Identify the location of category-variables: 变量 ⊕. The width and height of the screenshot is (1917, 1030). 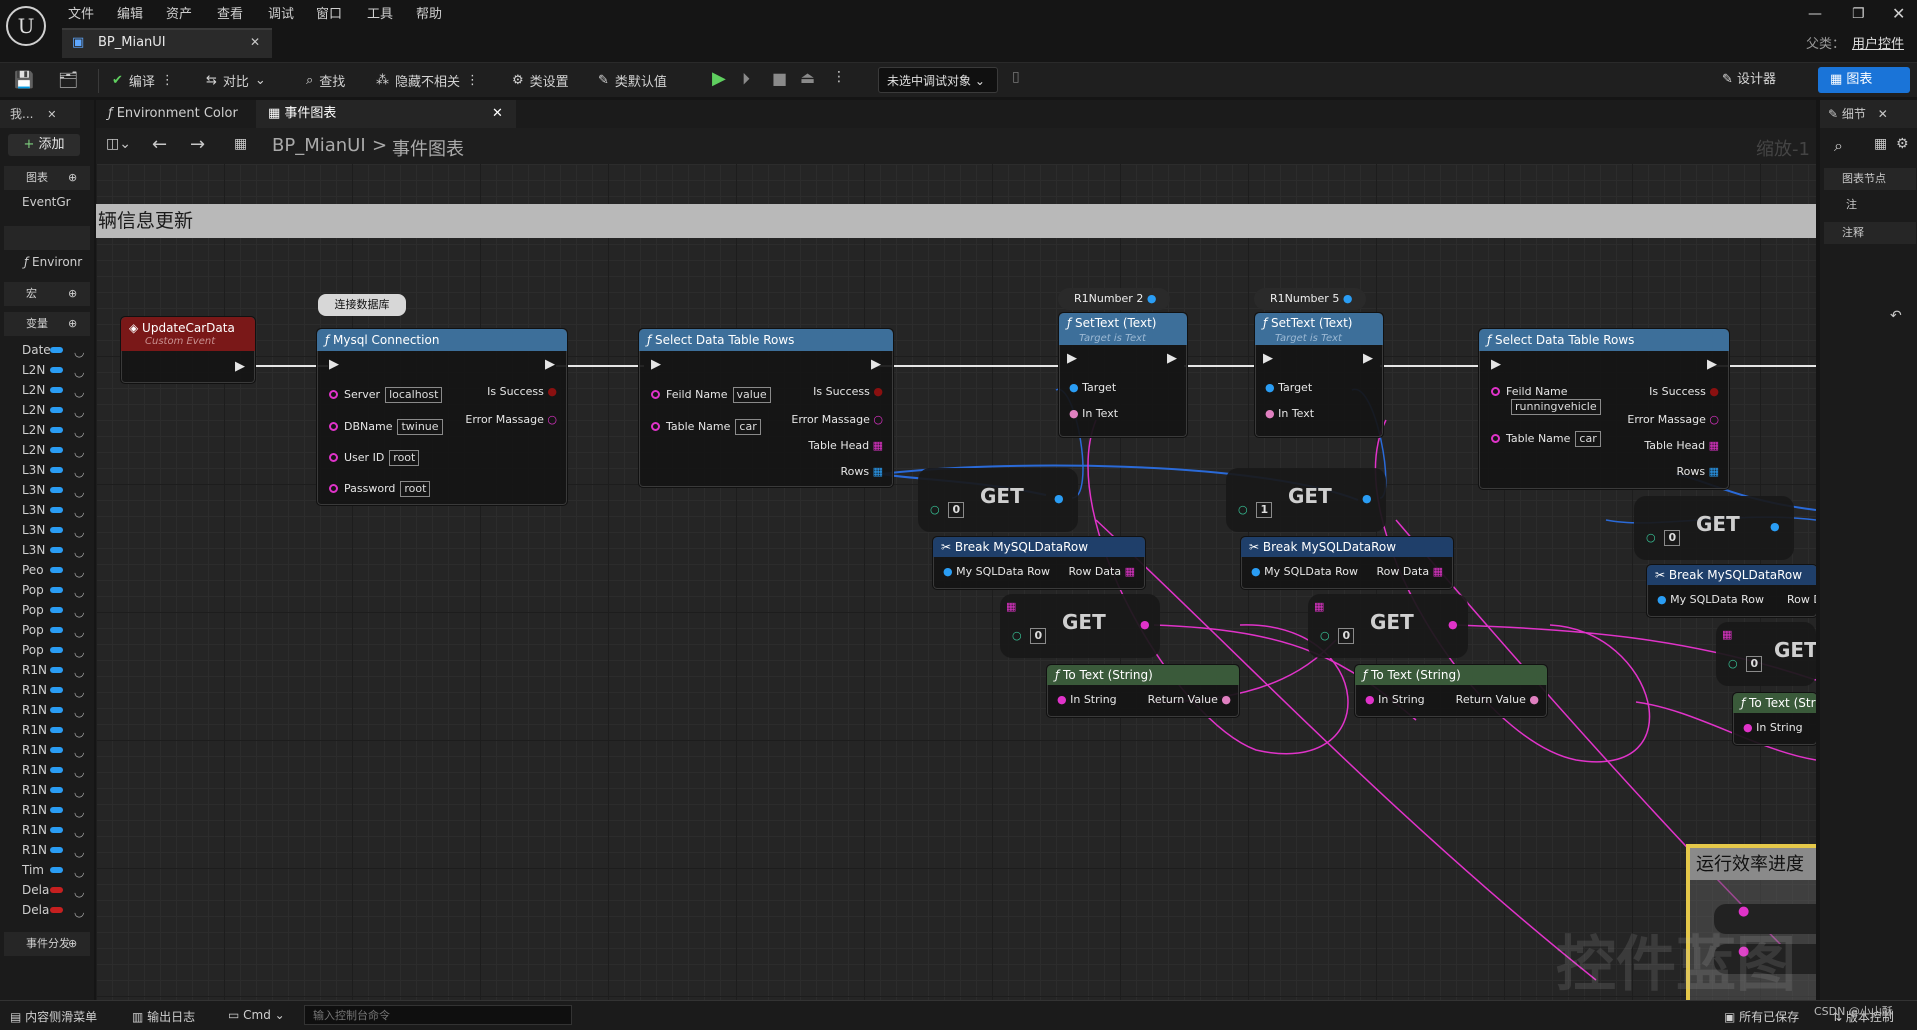
(47, 324).